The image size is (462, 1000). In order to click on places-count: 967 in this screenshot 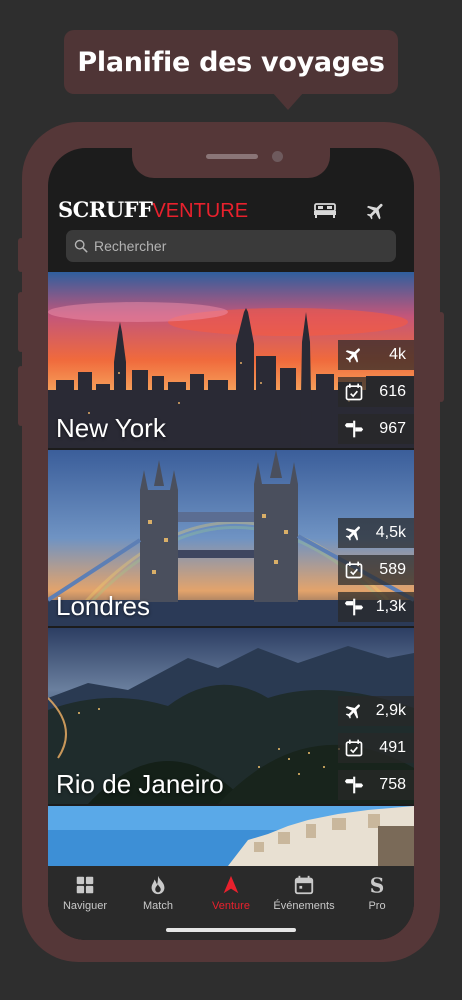, I will do `click(392, 428)`.